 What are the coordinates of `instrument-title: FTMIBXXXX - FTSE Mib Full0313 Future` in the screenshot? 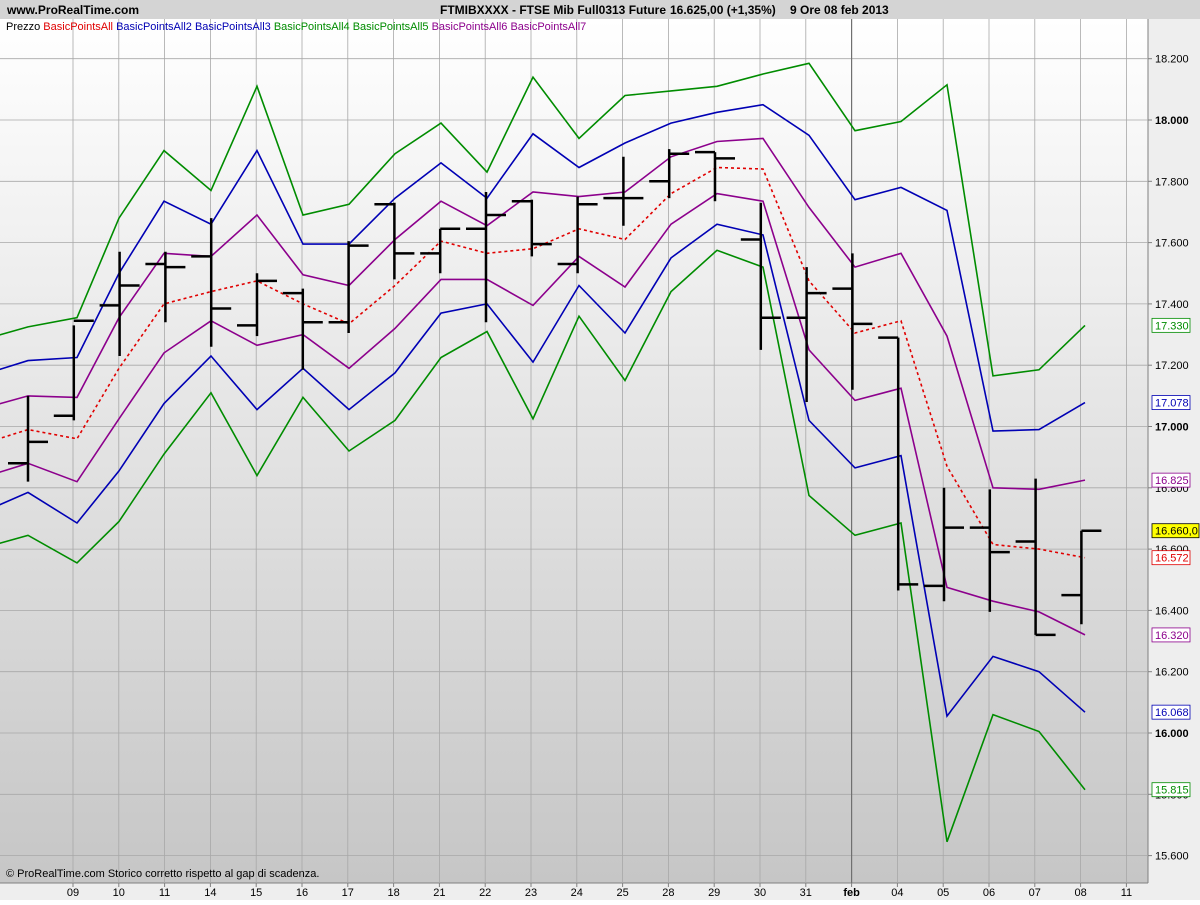 It's located at (553, 10).